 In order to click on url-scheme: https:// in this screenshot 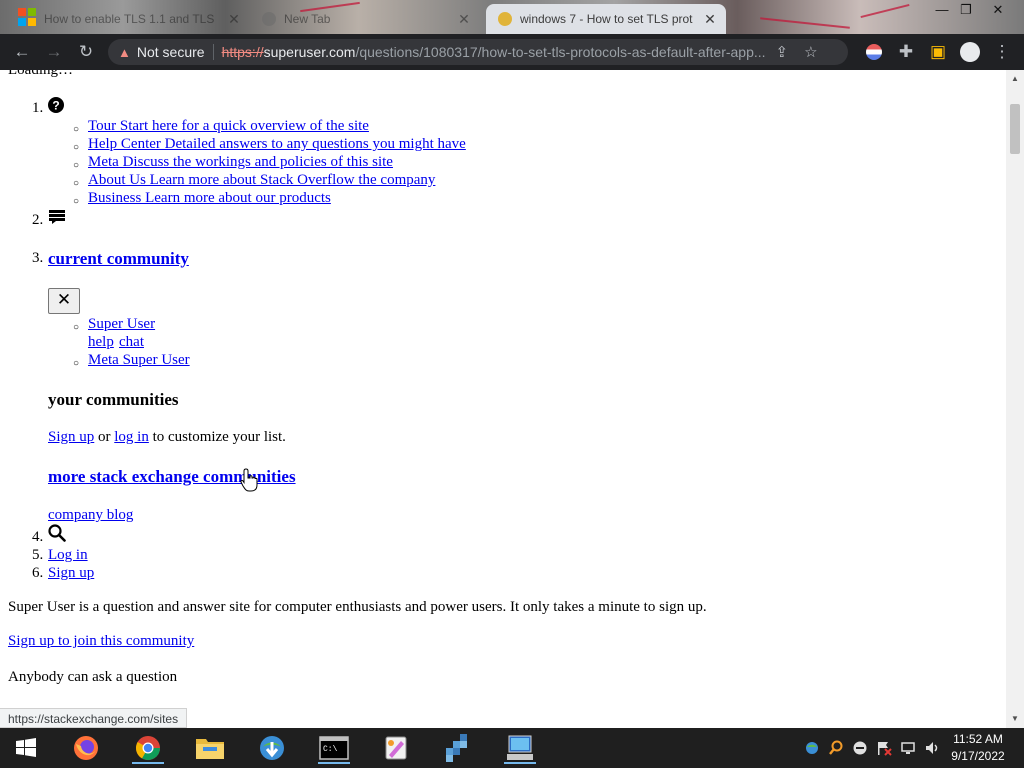, I will do `click(242, 52)`.